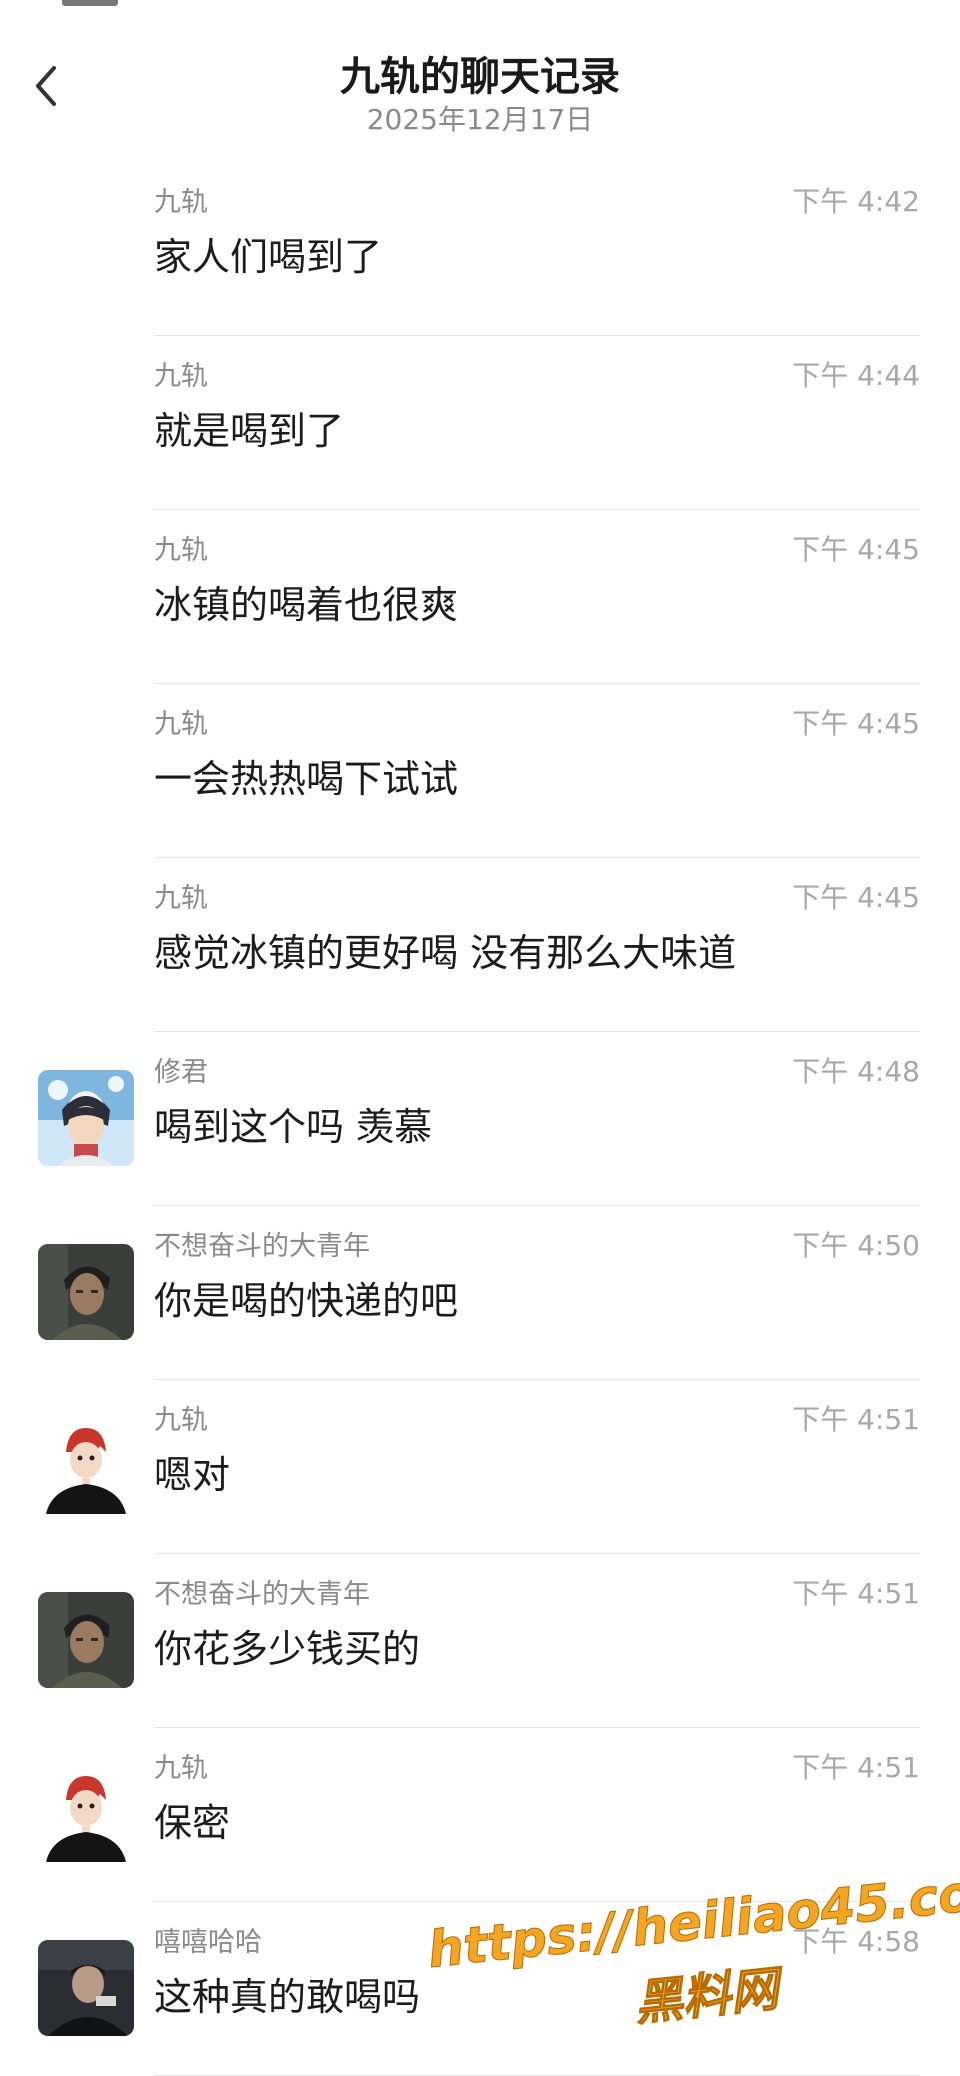 The width and height of the screenshot is (960, 2076). Describe the element at coordinates (287, 1997) in the screenshot. I see `message-text: 这种真的敢喝吗` at that location.